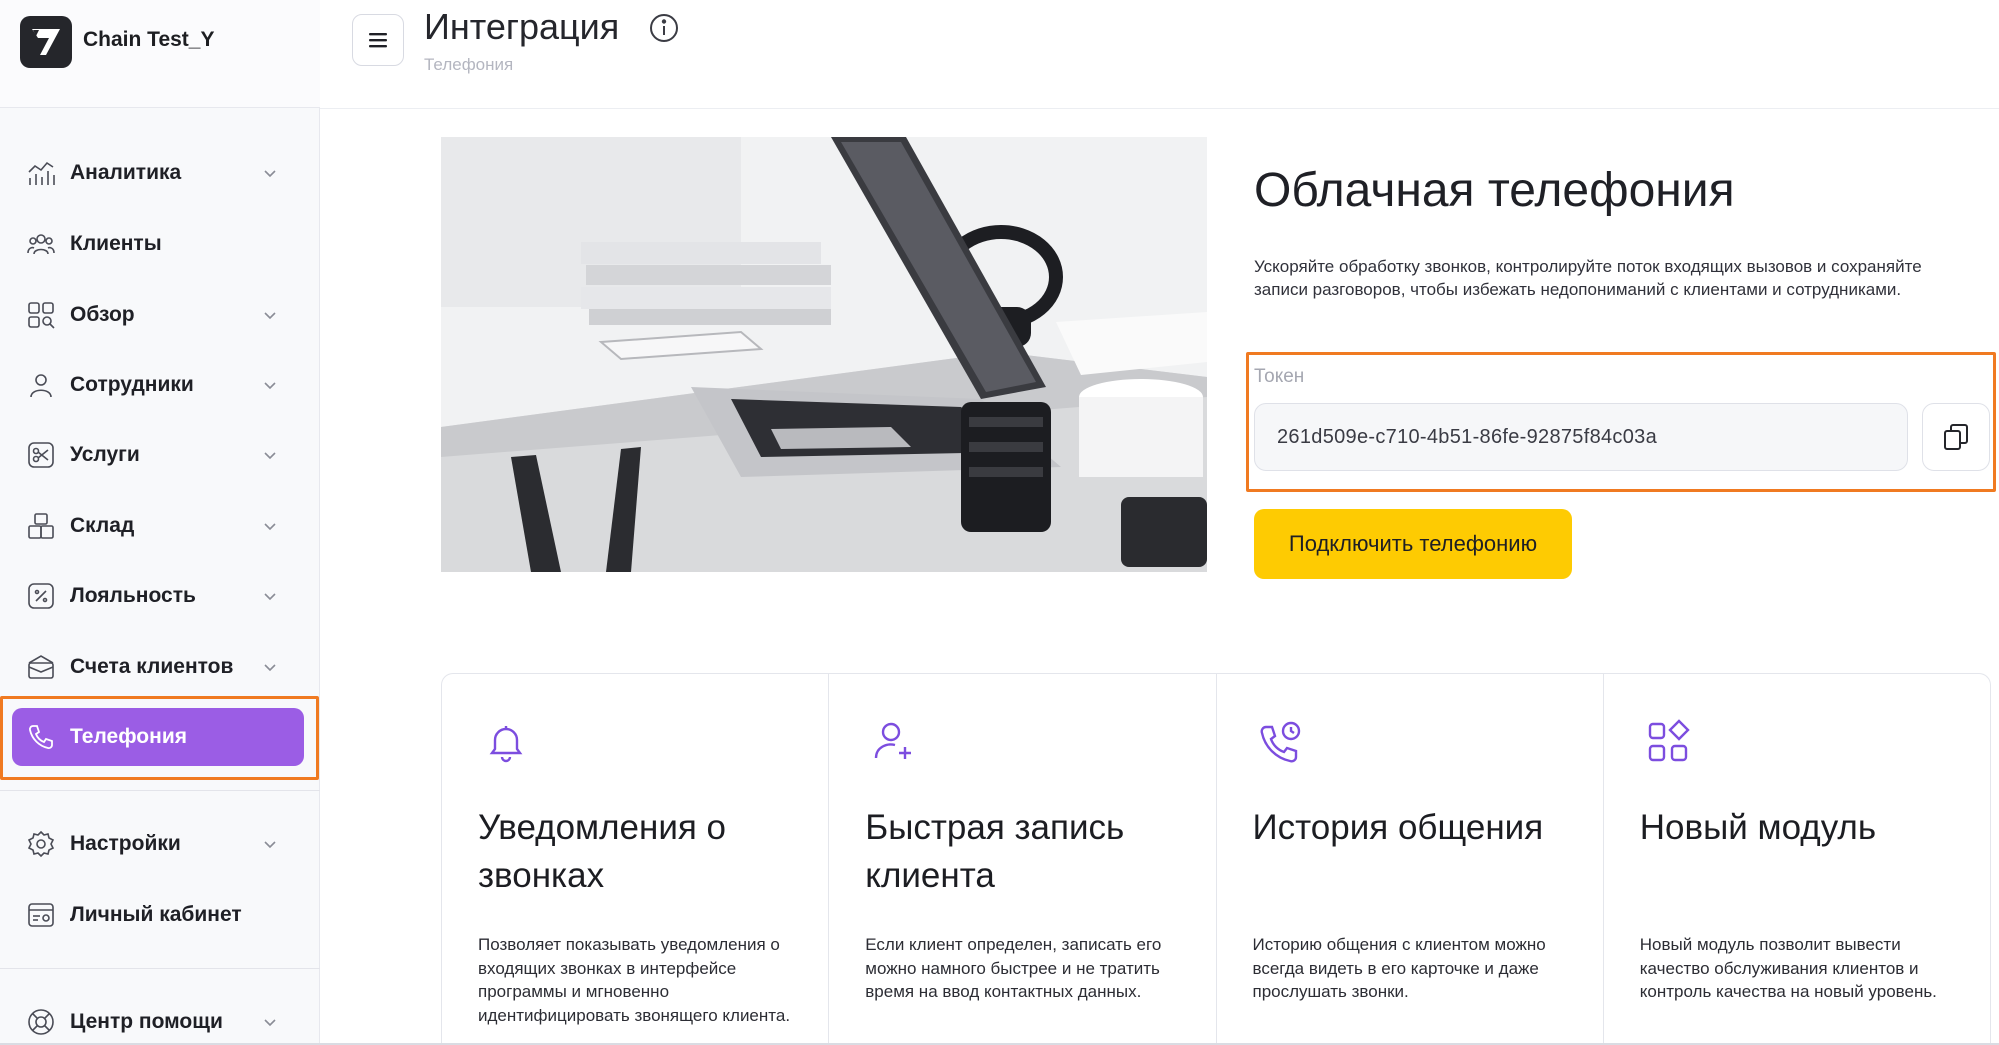  What do you see at coordinates (41, 667) in the screenshot?
I see `client-accounts-icon` at bounding box center [41, 667].